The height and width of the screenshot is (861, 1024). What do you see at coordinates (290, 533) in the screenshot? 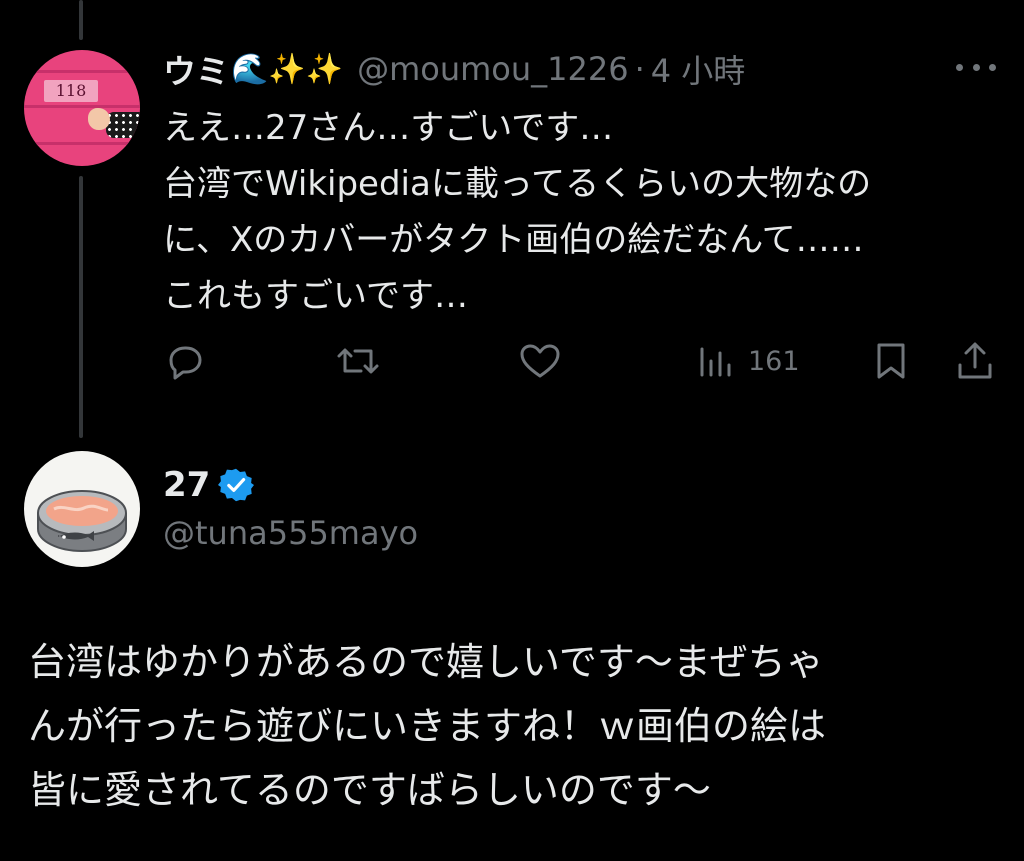
I see `user-handle: @tuna555mayo` at bounding box center [290, 533].